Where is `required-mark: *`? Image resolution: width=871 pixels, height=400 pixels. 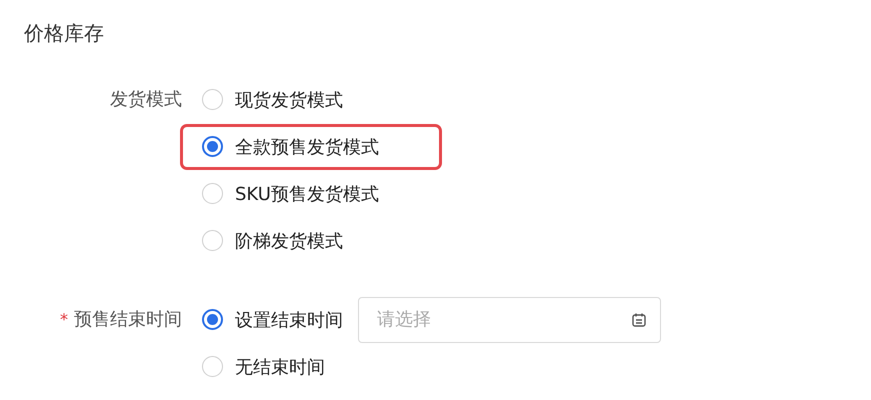 required-mark: * is located at coordinates (64, 319).